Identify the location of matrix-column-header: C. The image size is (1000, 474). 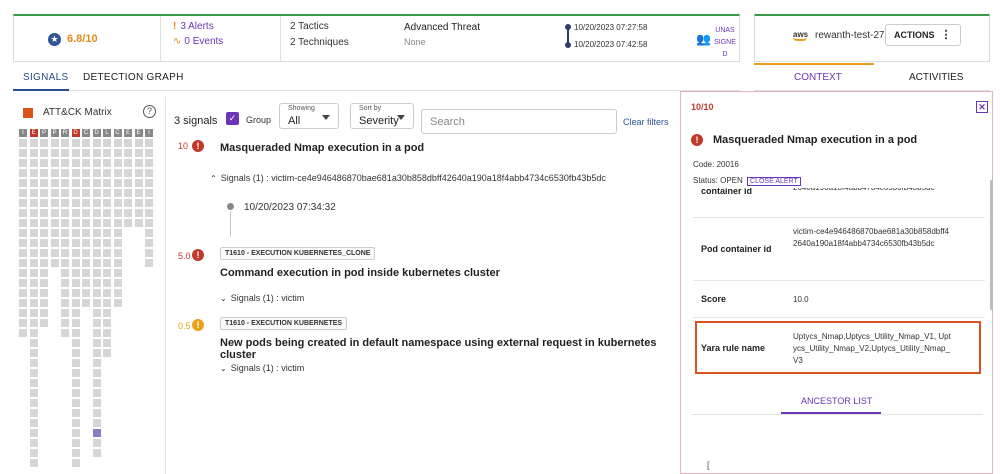
(86, 133).